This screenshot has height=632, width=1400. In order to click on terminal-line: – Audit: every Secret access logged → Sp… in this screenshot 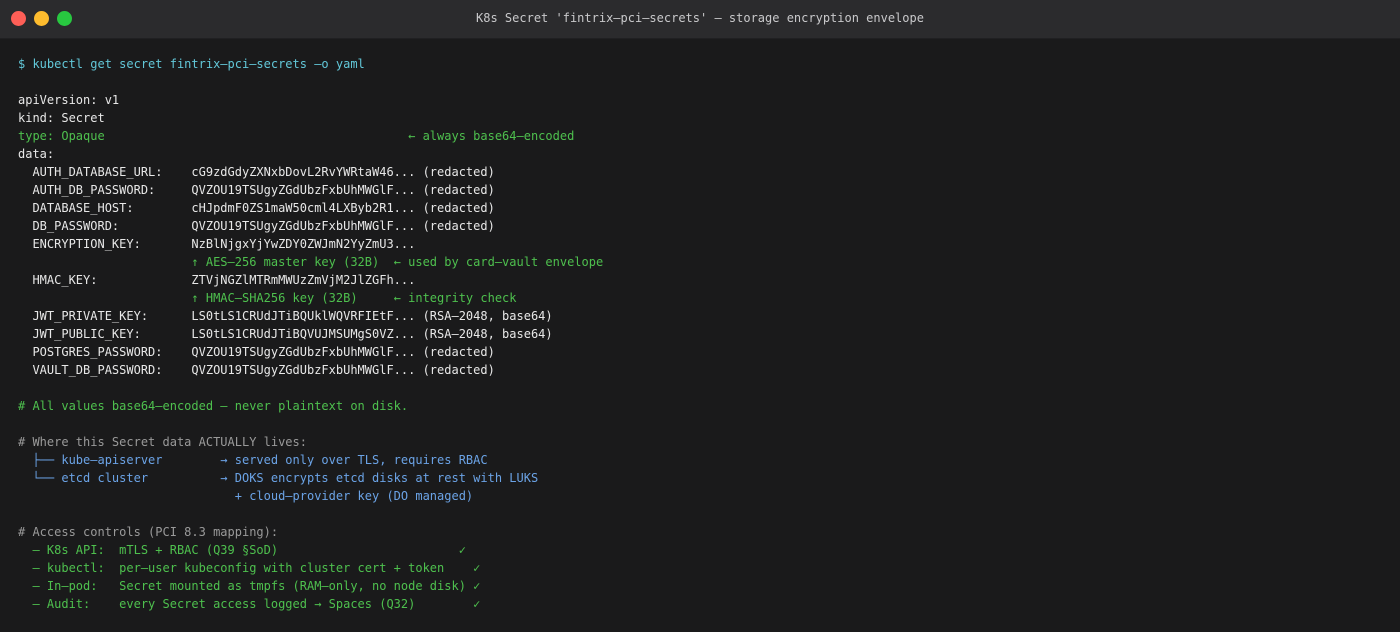, I will do `click(249, 604)`.